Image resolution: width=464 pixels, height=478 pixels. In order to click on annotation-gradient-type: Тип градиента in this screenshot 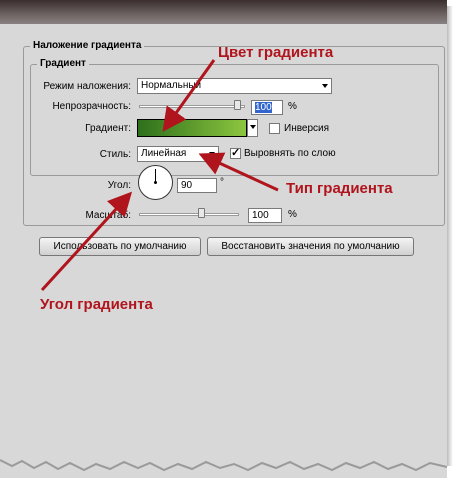, I will do `click(339, 188)`.